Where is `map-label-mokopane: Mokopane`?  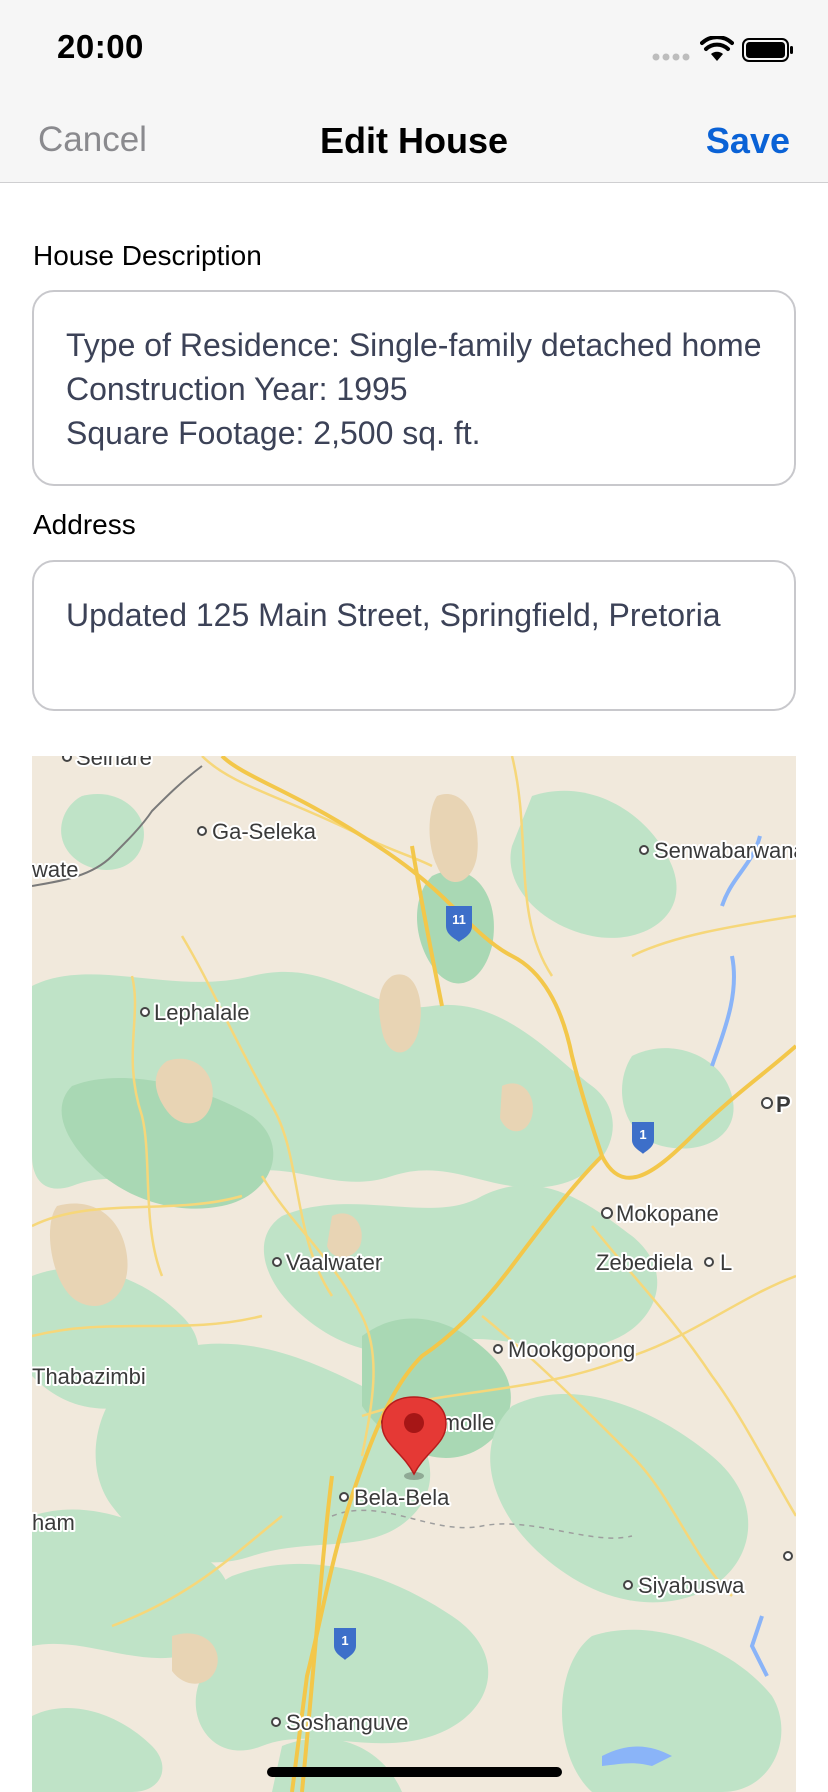 map-label-mokopane: Mokopane is located at coordinates (667, 1213).